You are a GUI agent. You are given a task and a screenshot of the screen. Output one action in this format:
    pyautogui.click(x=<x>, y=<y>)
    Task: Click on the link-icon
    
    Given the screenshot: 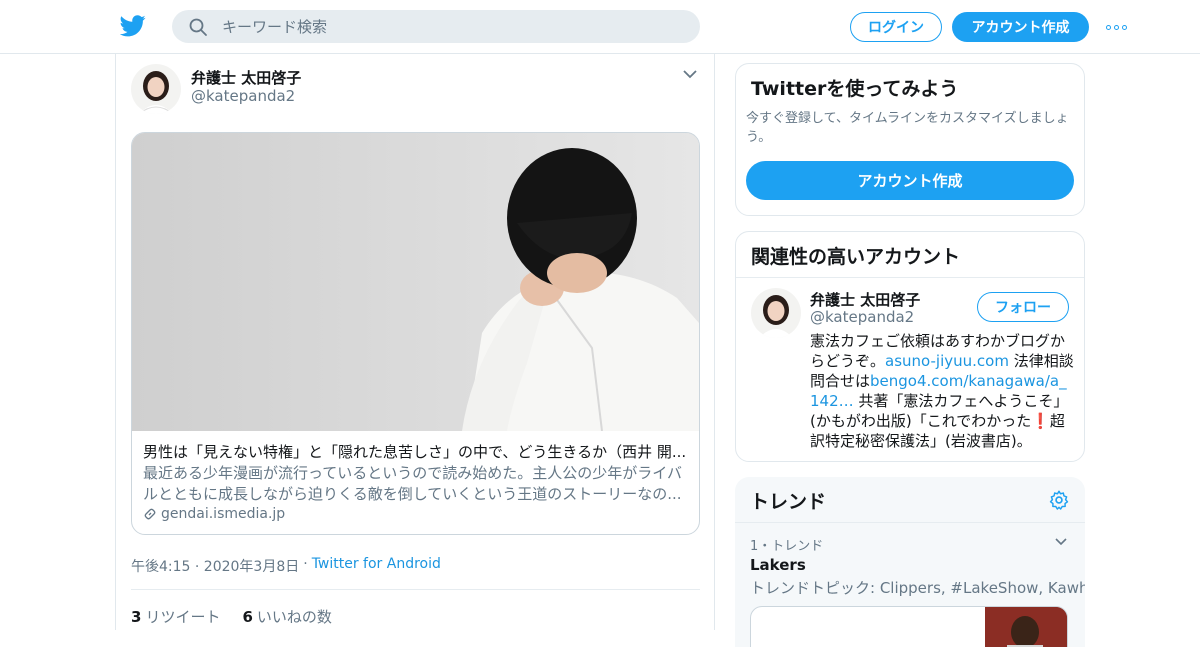 What is the action you would take?
    pyautogui.click(x=150, y=514)
    